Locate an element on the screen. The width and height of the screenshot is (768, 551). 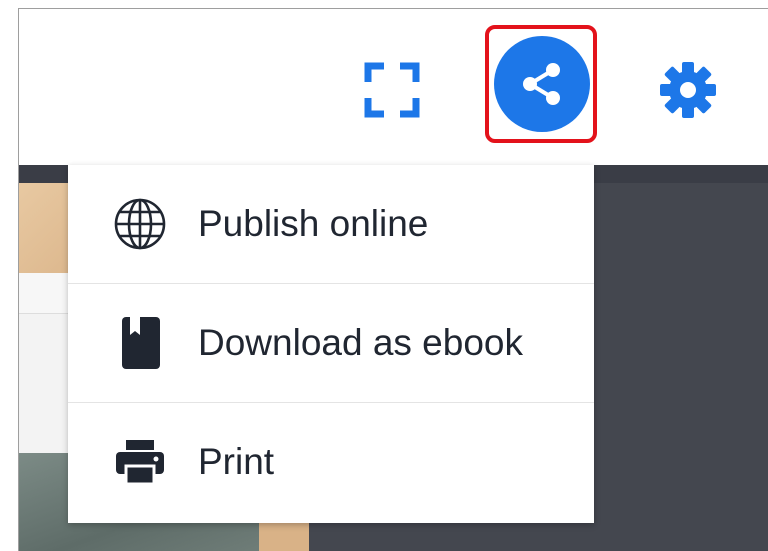
menu-label-print: Print is located at coordinates (236, 461).